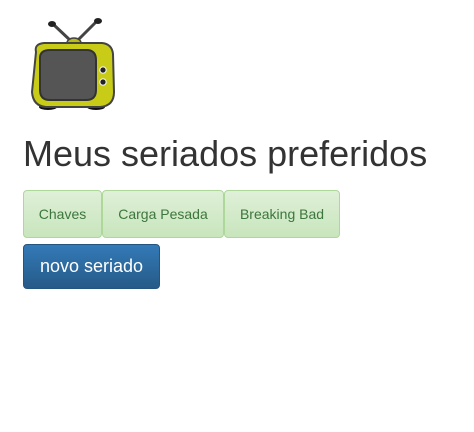 The width and height of the screenshot is (474, 432). Describe the element at coordinates (62, 214) in the screenshot. I see `series-button-chaves: Chaves` at that location.